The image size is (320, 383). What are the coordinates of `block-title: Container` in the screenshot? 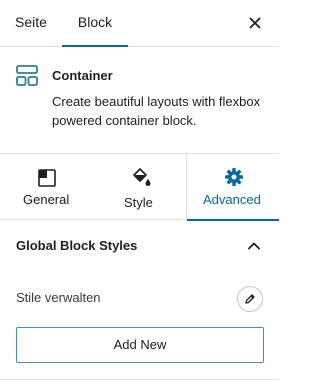 It's located at (82, 75).